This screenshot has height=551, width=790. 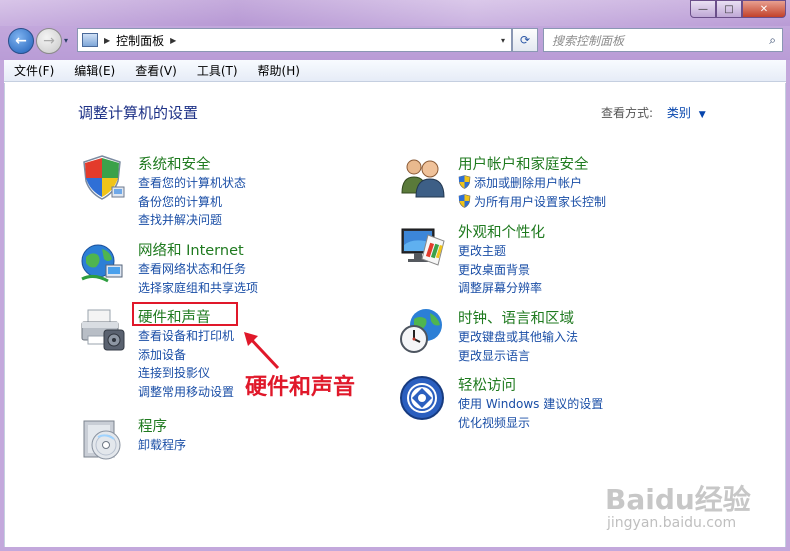 I want to click on monitor-appearance-icon, so click(x=422, y=245).